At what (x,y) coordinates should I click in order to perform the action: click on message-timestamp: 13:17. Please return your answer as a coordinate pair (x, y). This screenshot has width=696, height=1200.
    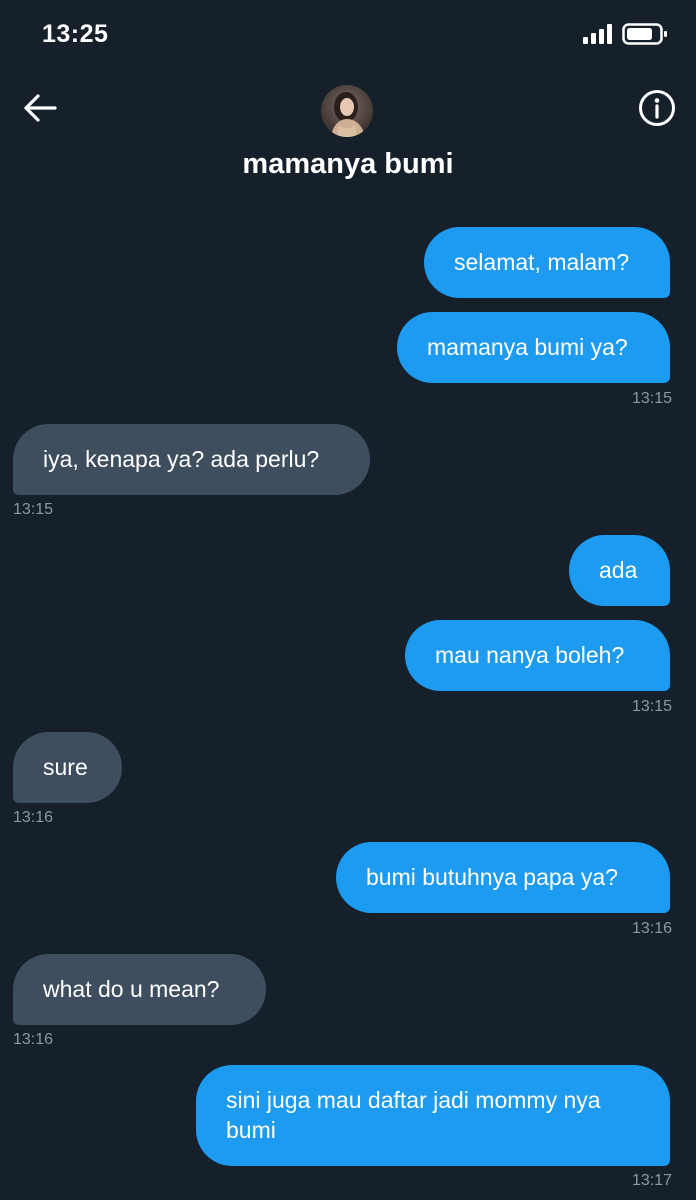
    Looking at the image, I should click on (651, 1180).